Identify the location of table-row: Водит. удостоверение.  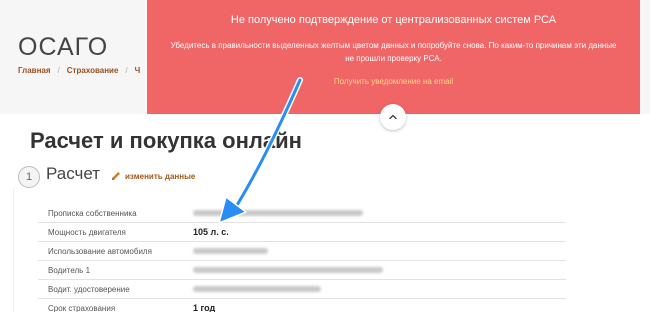
(302, 289).